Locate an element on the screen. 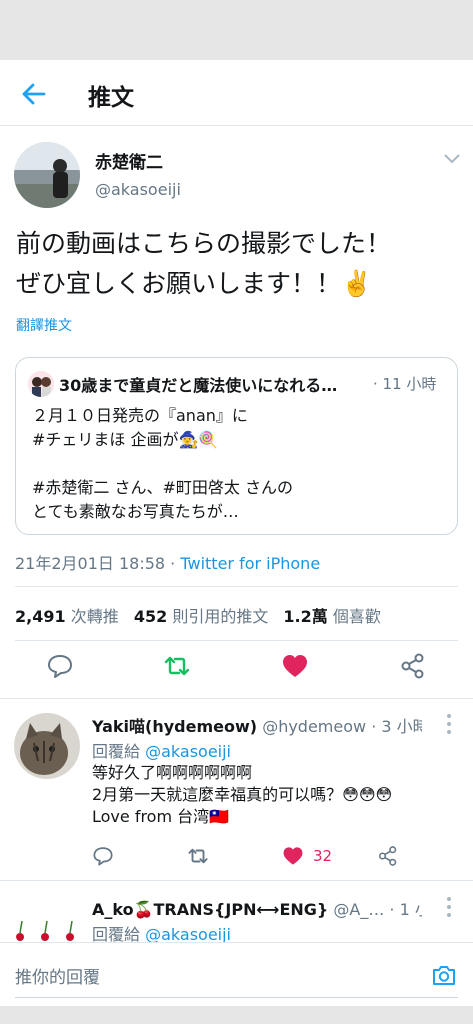 This screenshot has height=1024, width=473. navigation-bar-area is located at coordinates (236, 1015).